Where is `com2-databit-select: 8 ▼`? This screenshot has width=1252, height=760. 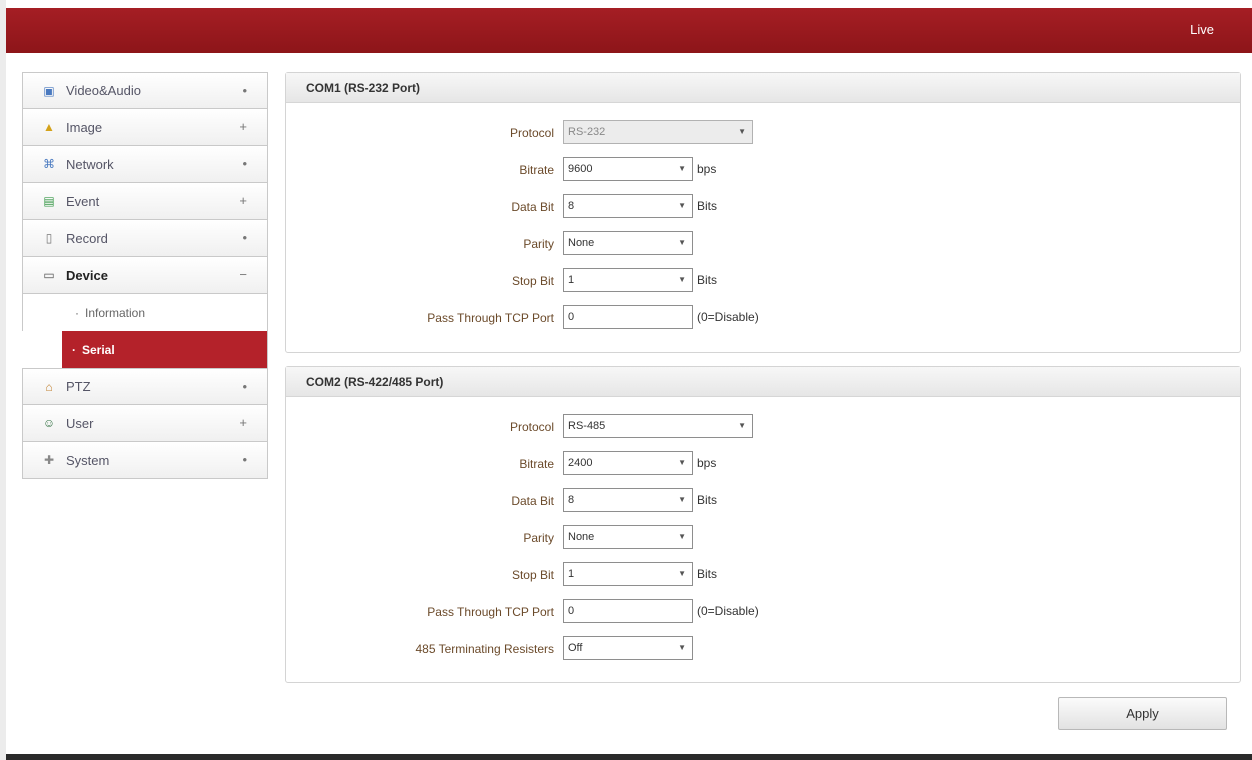
com2-databit-select: 8 ▼ is located at coordinates (628, 500).